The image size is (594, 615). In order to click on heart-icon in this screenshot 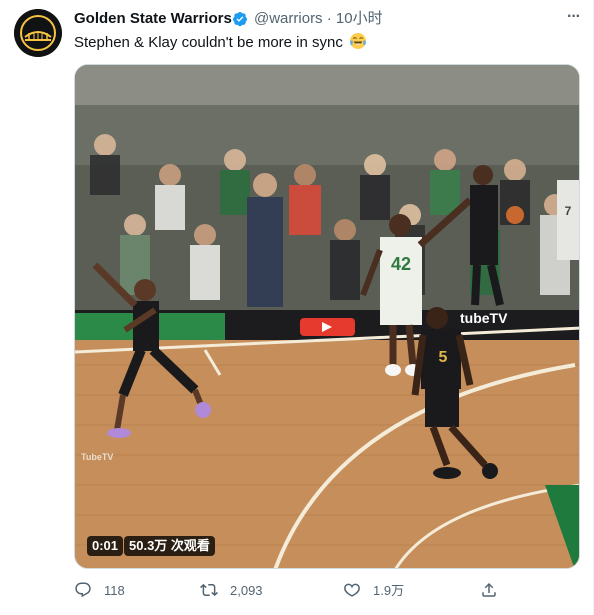, I will do `click(352, 590)`.